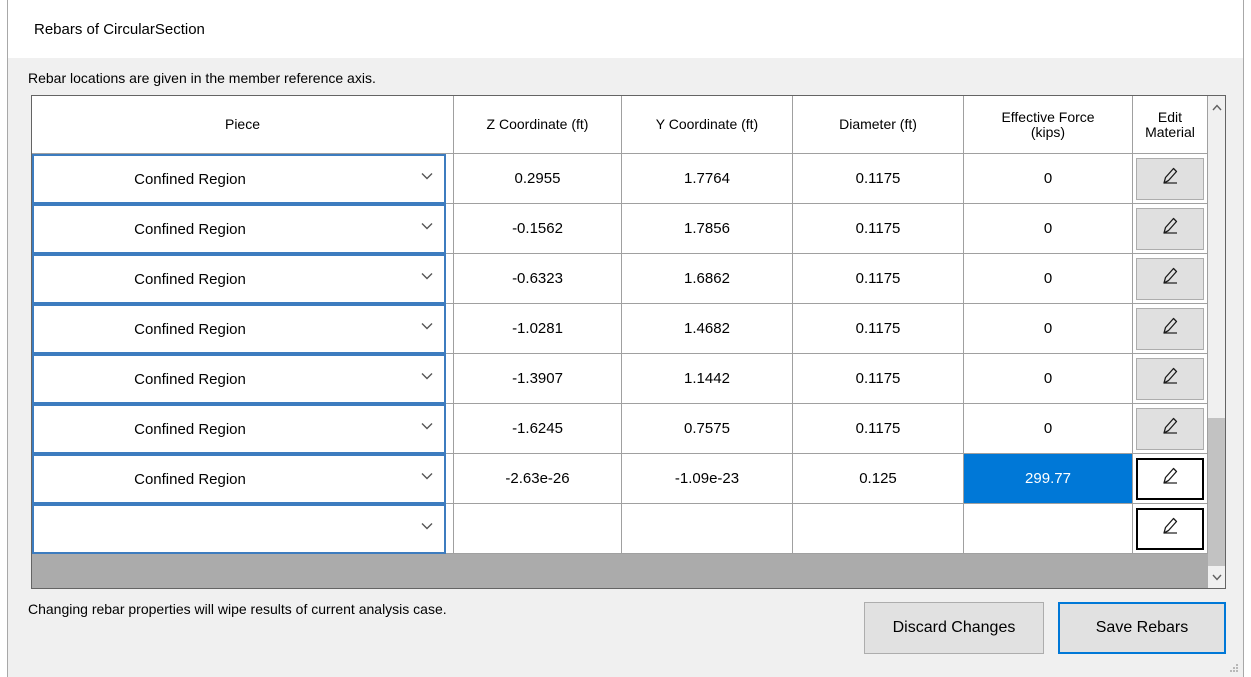 Image resolution: width=1251 pixels, height=677 pixels. I want to click on effective-force-cell, so click(1048, 529).